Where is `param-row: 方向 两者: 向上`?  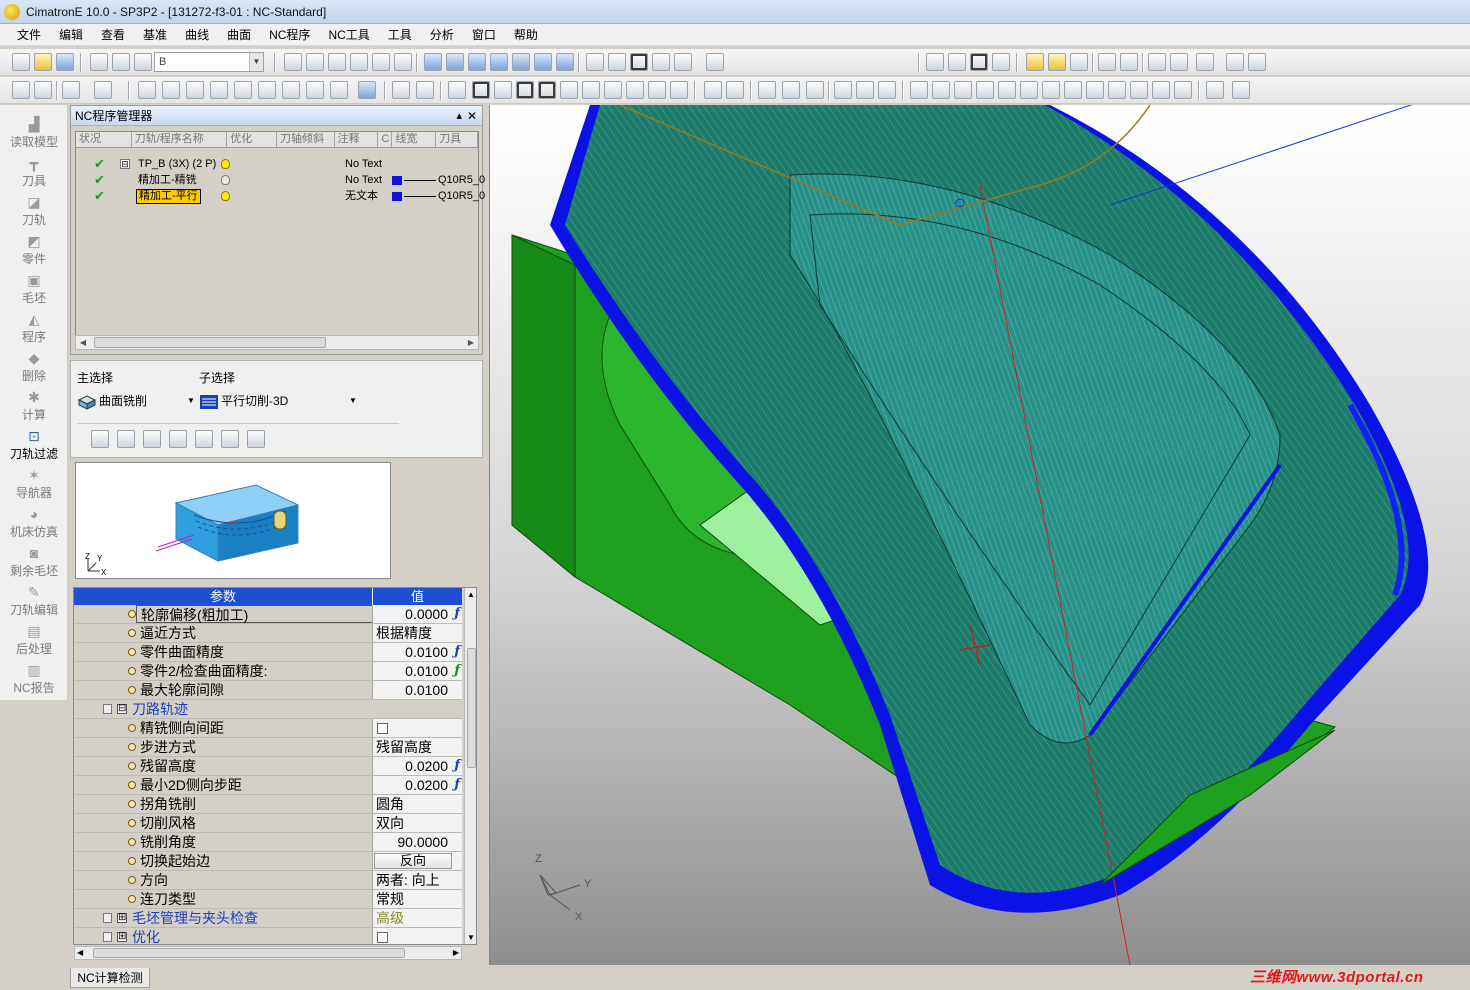
param-row: 方向 两者: 向上 is located at coordinates (268, 880).